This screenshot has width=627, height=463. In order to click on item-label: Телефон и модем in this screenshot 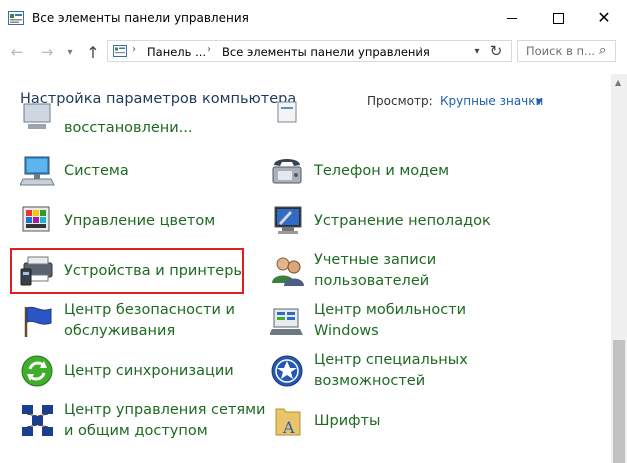, I will do `click(382, 171)`.